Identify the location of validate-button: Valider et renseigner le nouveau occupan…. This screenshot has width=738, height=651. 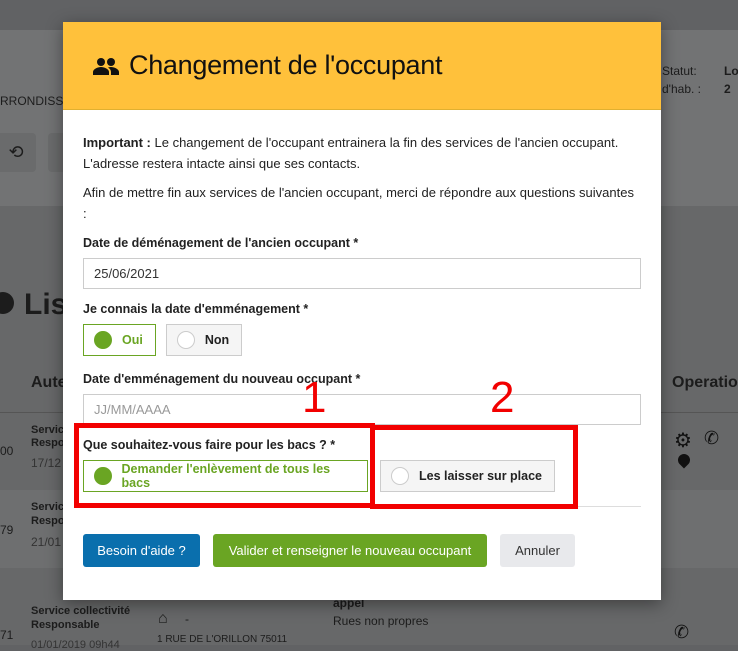
(350, 550).